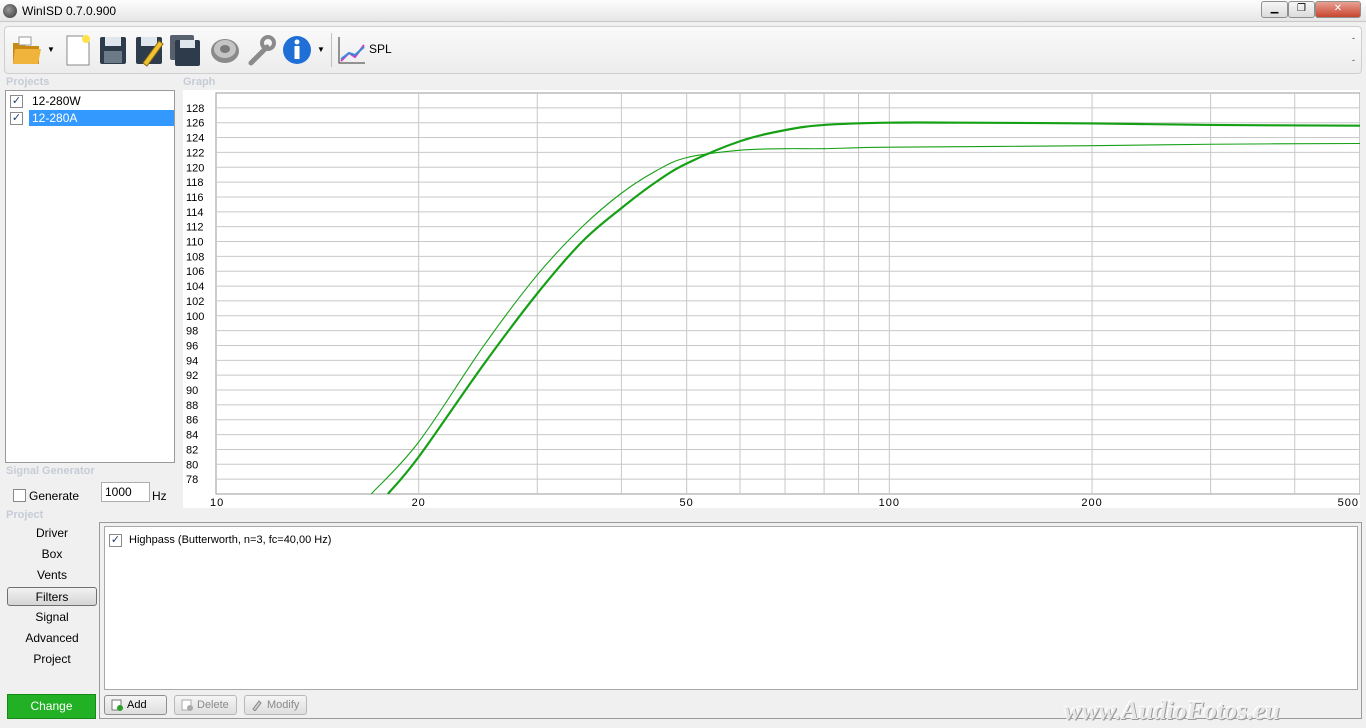 The image size is (1366, 728). What do you see at coordinates (192, 406) in the screenshot?
I see `y-tick-label: 88` at bounding box center [192, 406].